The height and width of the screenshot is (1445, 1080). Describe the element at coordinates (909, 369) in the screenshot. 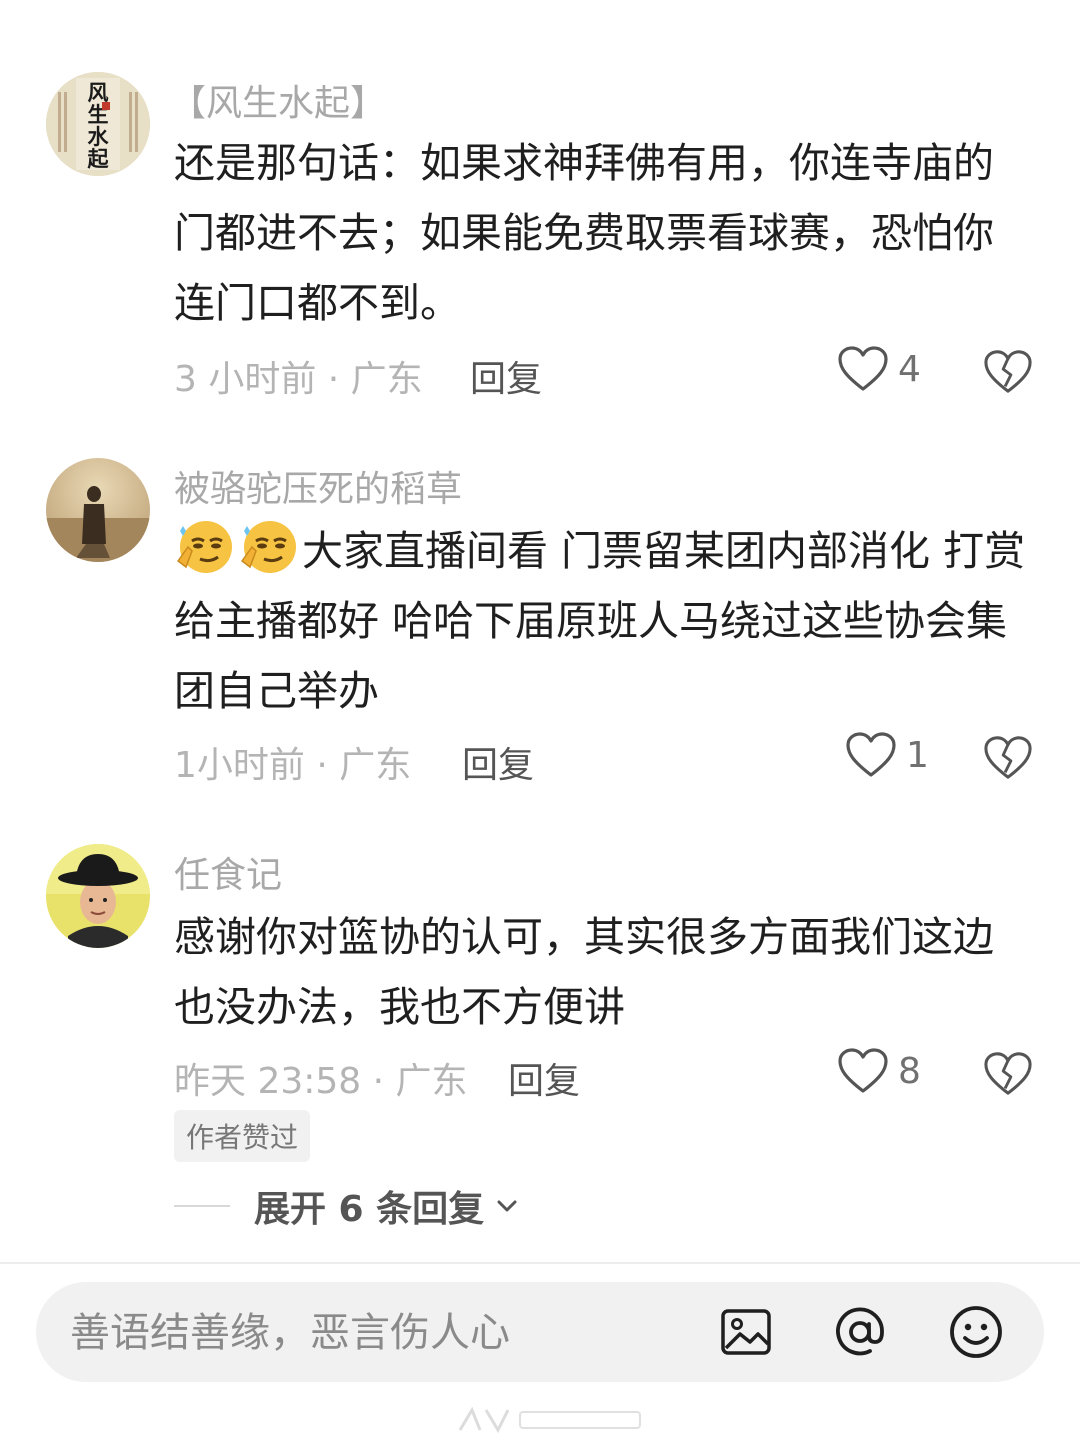

I see `like-count: 4` at that location.